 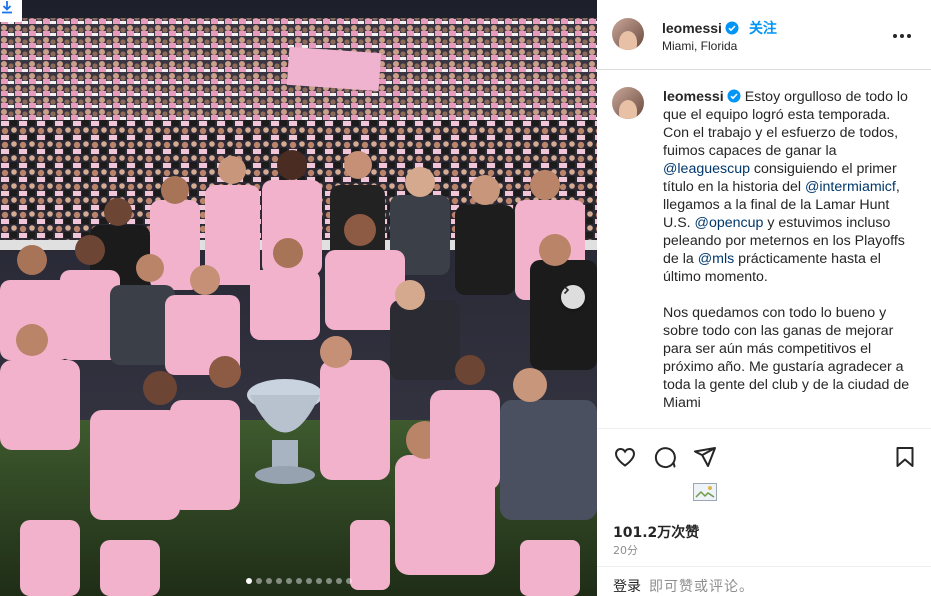 What do you see at coordinates (656, 532) in the screenshot?
I see `like-count: 101.2万次赞` at bounding box center [656, 532].